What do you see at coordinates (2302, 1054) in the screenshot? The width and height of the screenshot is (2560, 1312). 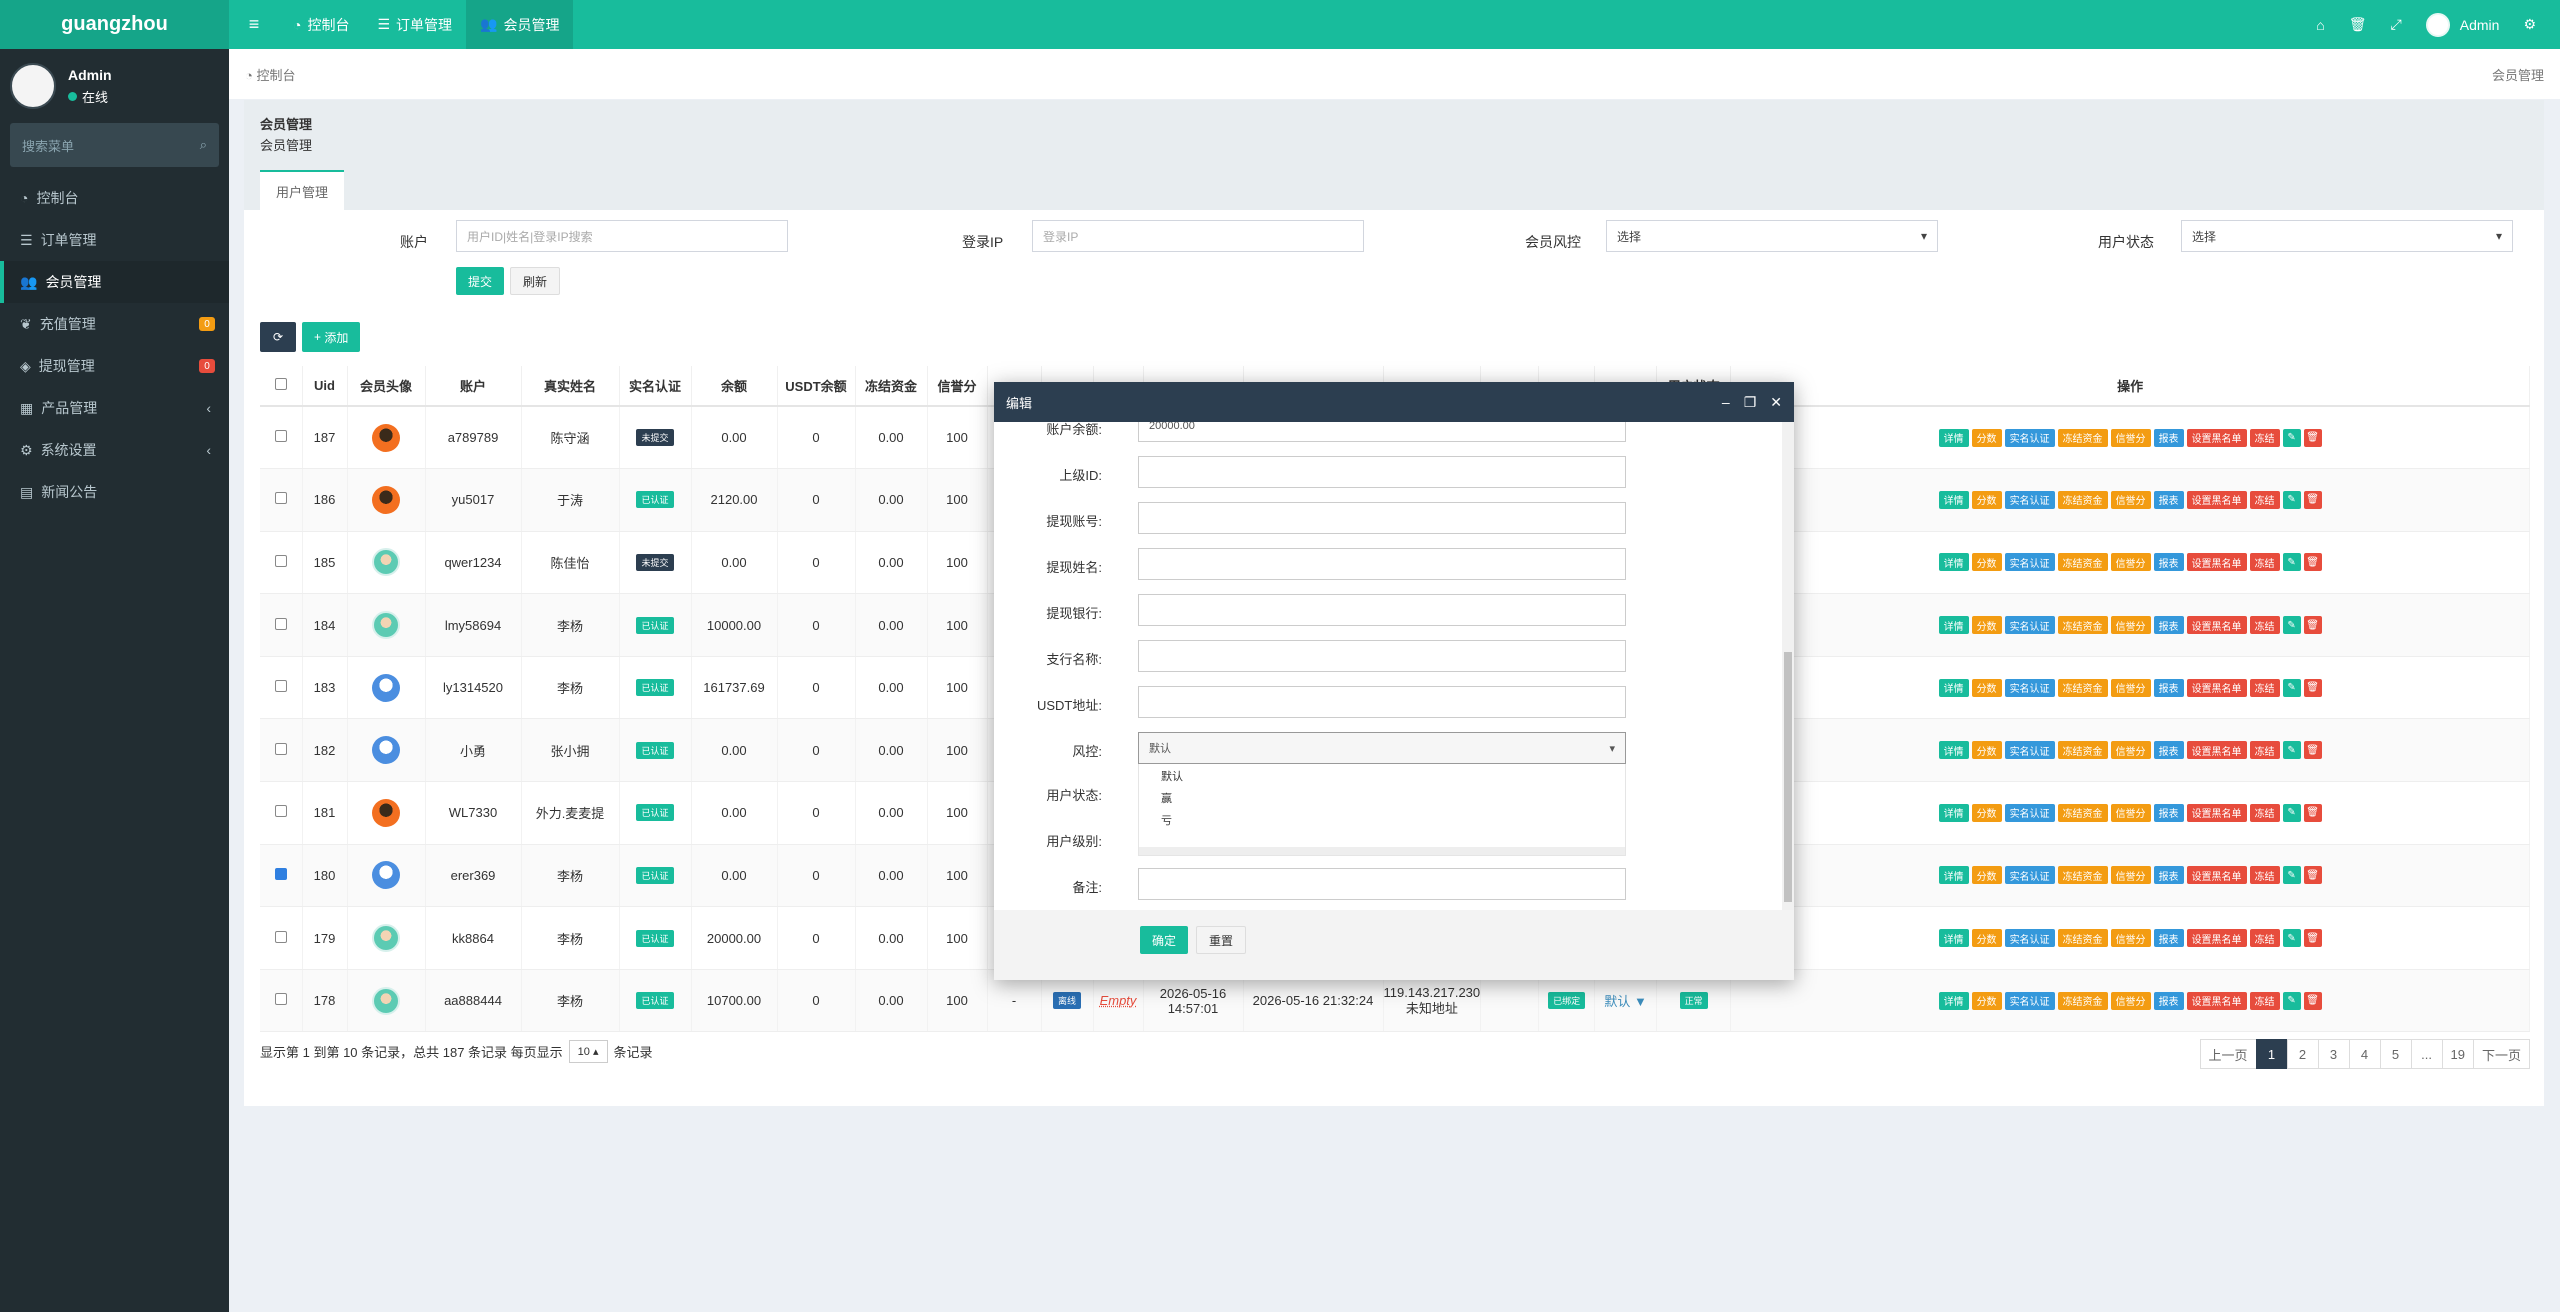 I see `page-button: 2` at bounding box center [2302, 1054].